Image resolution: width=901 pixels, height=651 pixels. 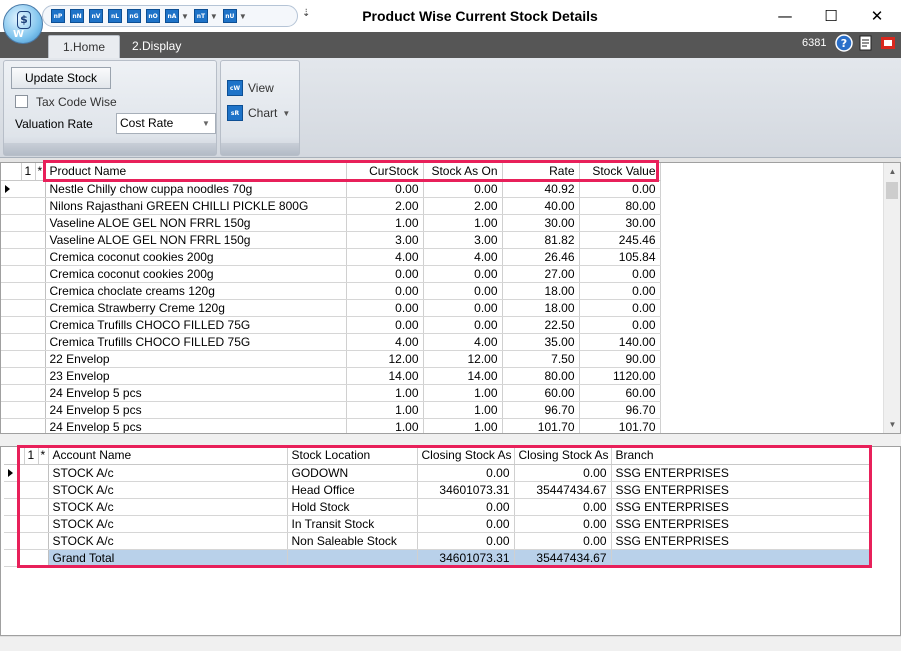 What do you see at coordinates (463, 172) in the screenshot?
I see `col-header-stock-as-on: Stock As On` at bounding box center [463, 172].